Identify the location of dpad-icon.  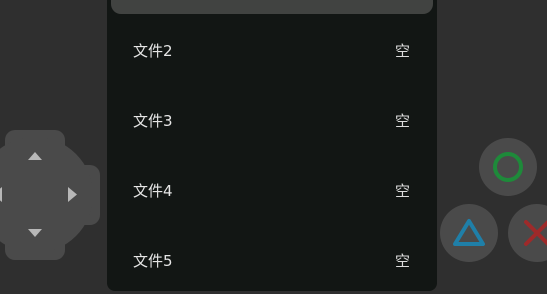
(50, 195).